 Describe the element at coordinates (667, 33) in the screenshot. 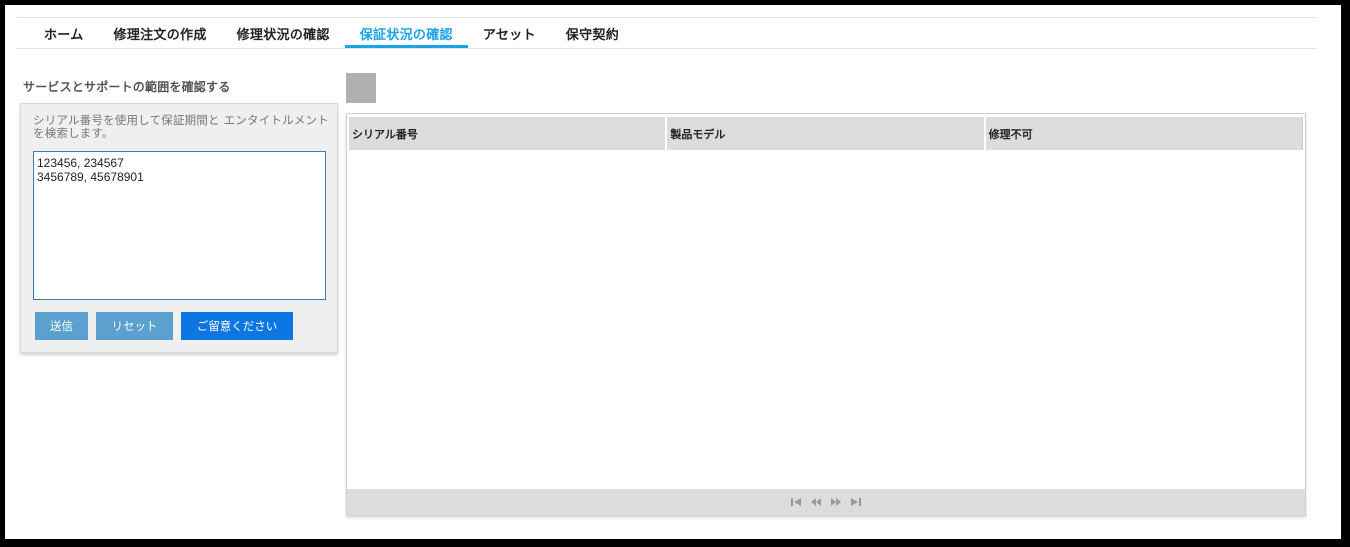

I see `top-nav: ホーム 修理注文の作成 修理状況の確認 保証状況の確認 アセット 保守契約` at that location.